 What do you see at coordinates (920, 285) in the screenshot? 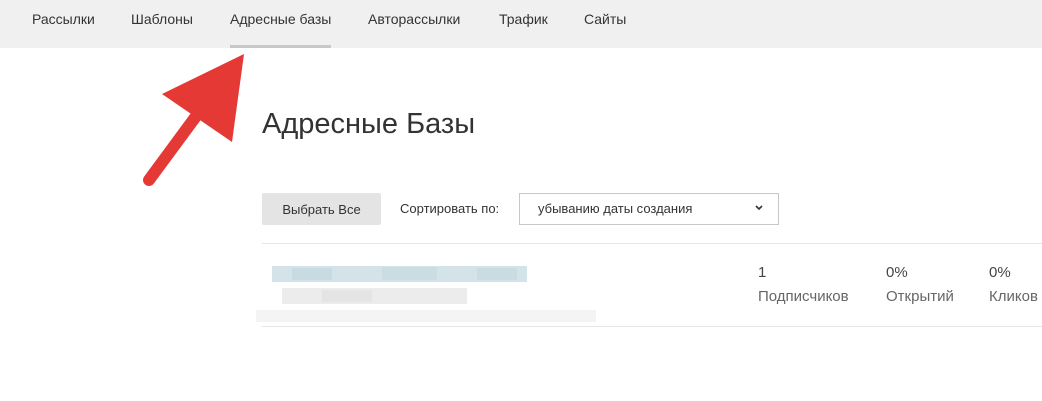
I see `opens-stat: 0% Открытий` at bounding box center [920, 285].